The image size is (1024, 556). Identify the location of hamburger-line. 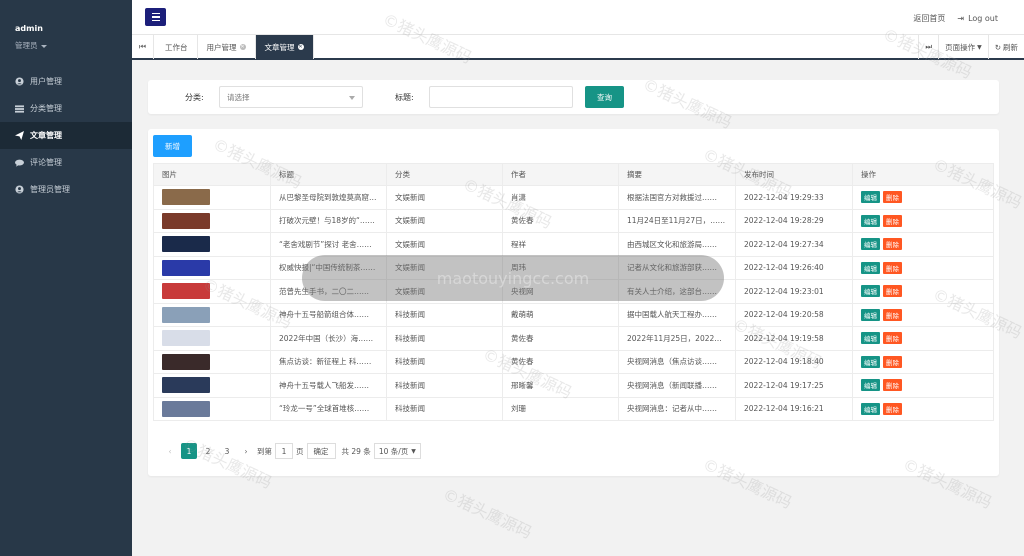
(155, 17).